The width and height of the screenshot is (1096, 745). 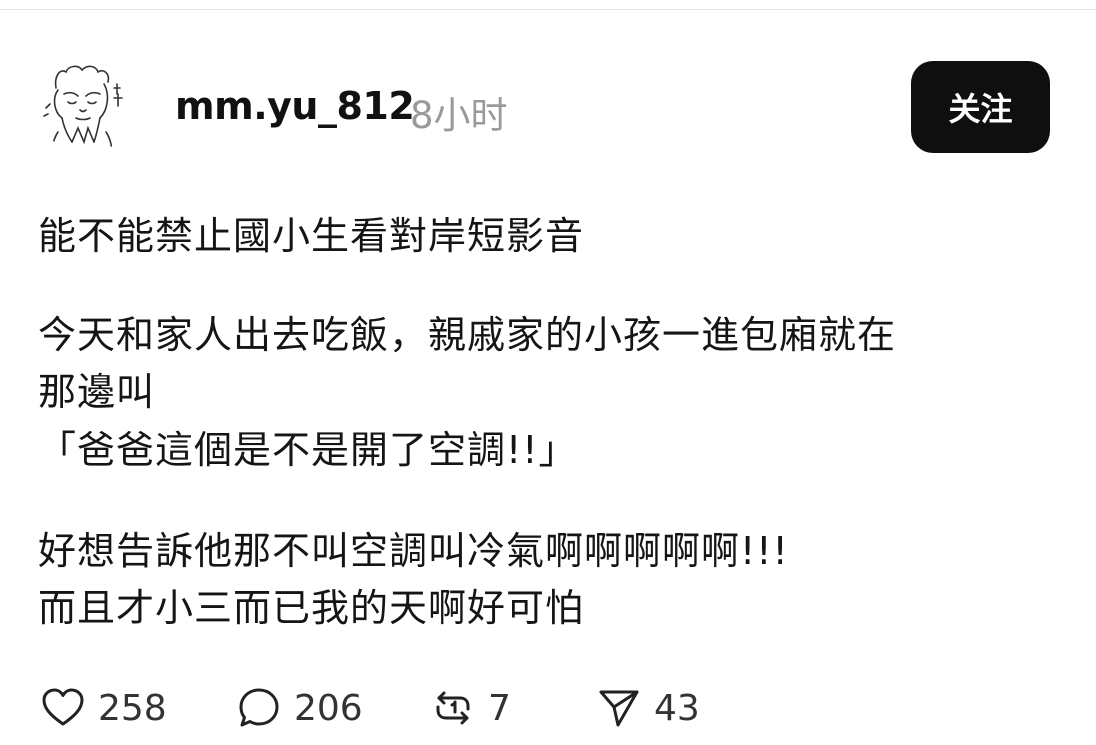 What do you see at coordinates (308, 450) in the screenshot?
I see `post-line: 「爸爸這個是不是開了空調!!」` at bounding box center [308, 450].